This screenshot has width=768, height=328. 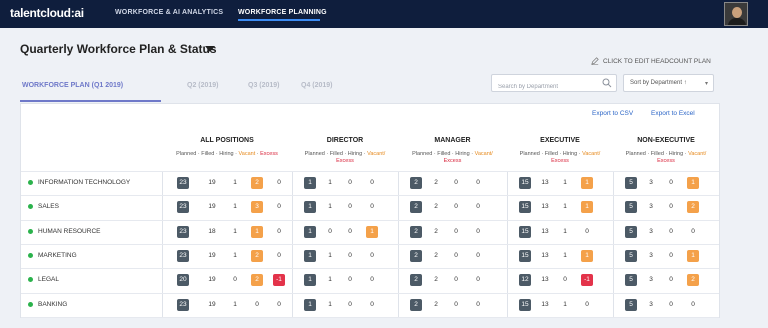 What do you see at coordinates (212, 304) in the screenshot?
I see `filled-value: 19` at bounding box center [212, 304].